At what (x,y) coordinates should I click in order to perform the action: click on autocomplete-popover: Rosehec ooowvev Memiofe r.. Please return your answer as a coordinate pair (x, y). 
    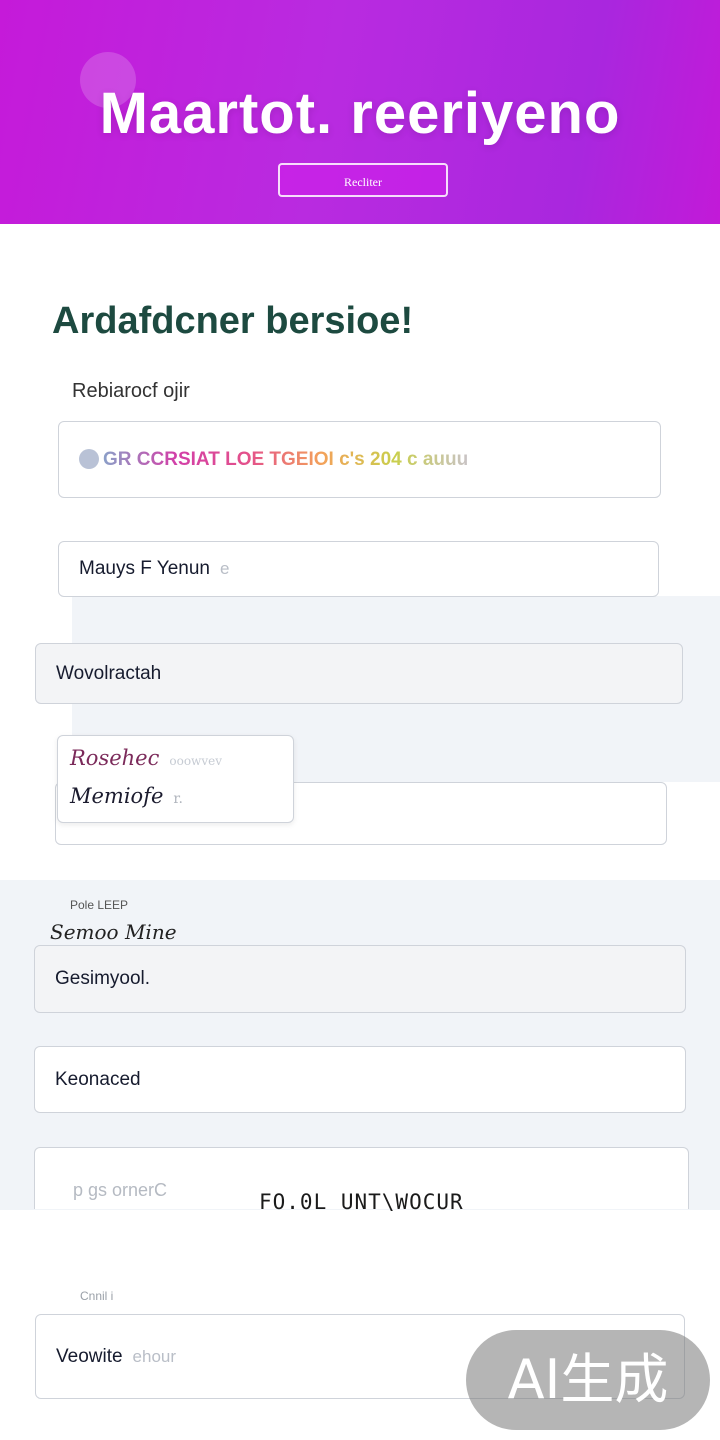
    Looking at the image, I should click on (175, 779).